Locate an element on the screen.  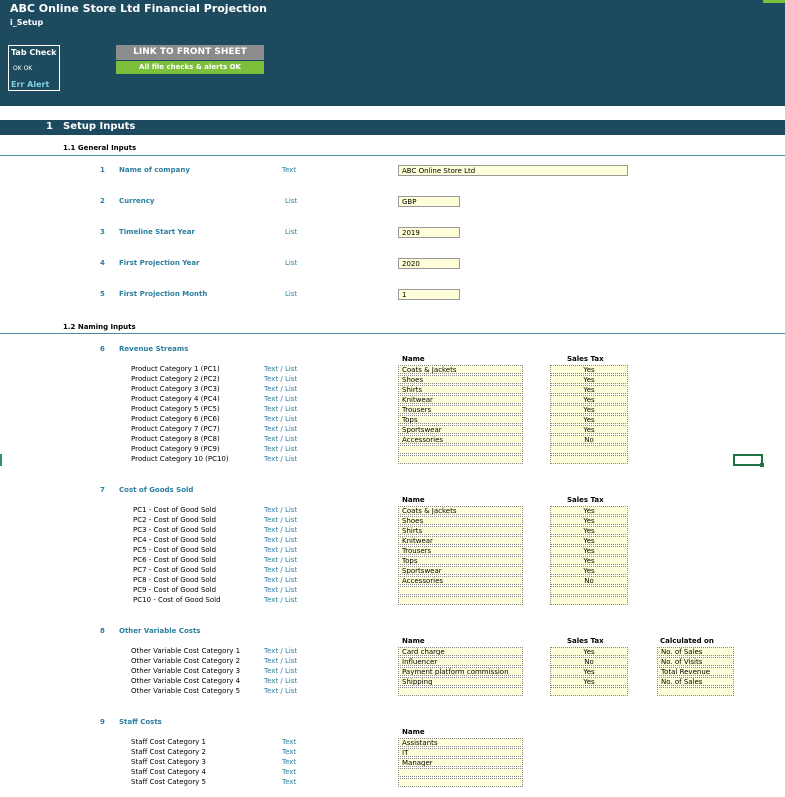
input-field: 1 is located at coordinates (429, 294).